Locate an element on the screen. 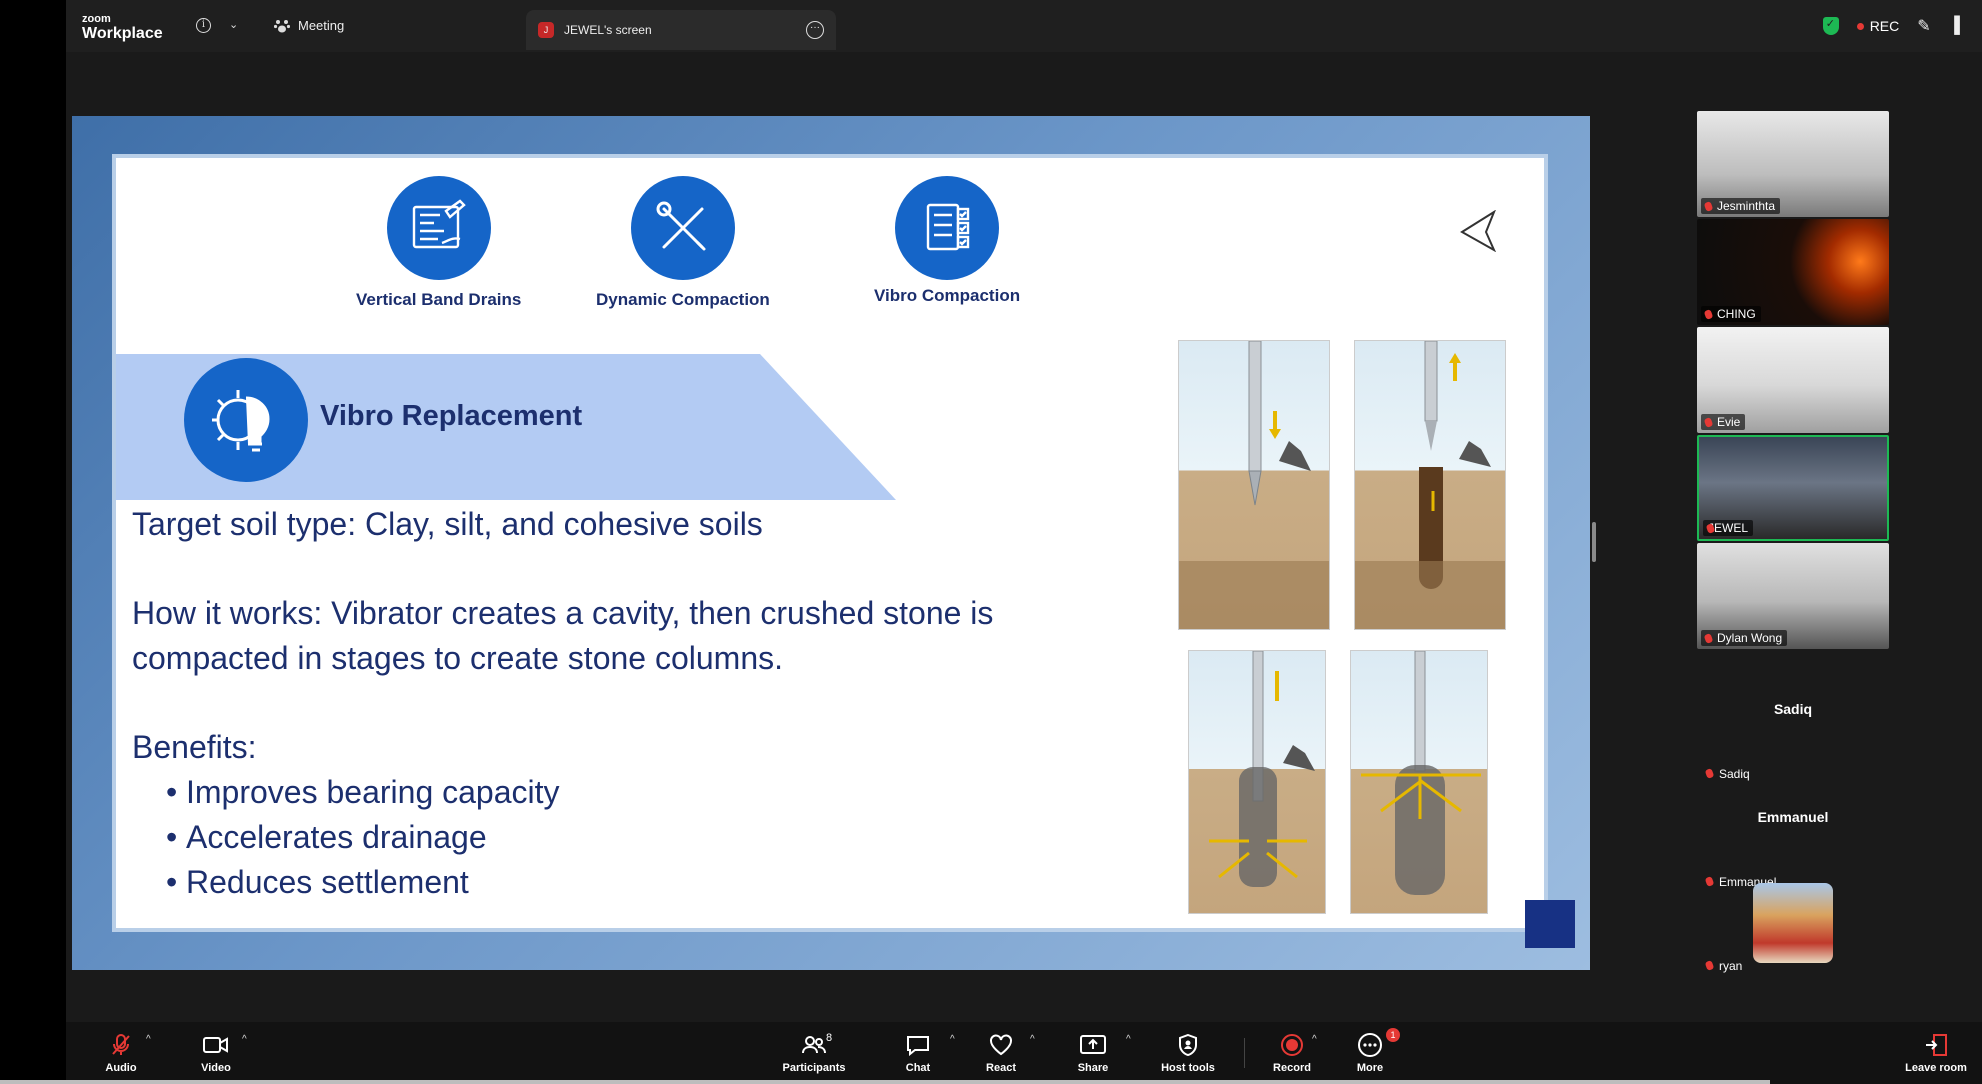 This screenshot has height=1084, width=1982. chevron-down-icon: ⌄ is located at coordinates (233, 24).